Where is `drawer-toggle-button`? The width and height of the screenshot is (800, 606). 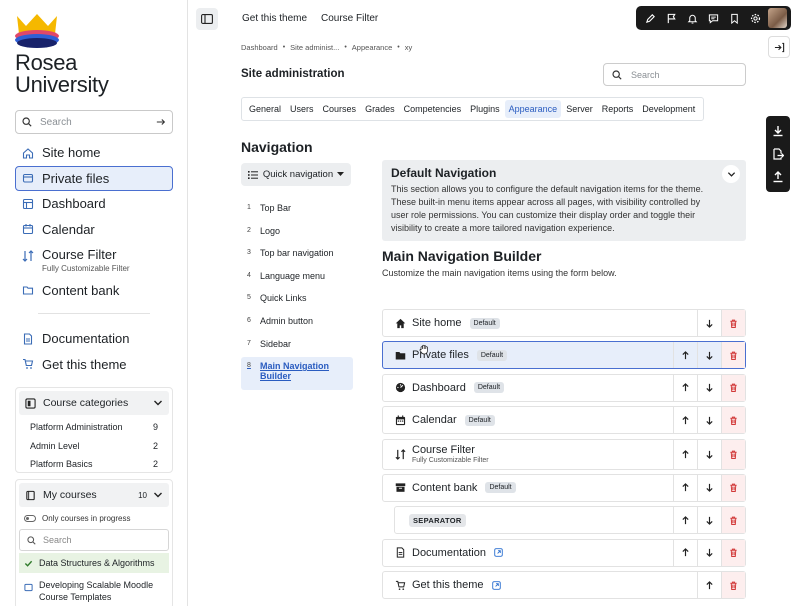
drawer-toggle-button is located at coordinates (779, 47).